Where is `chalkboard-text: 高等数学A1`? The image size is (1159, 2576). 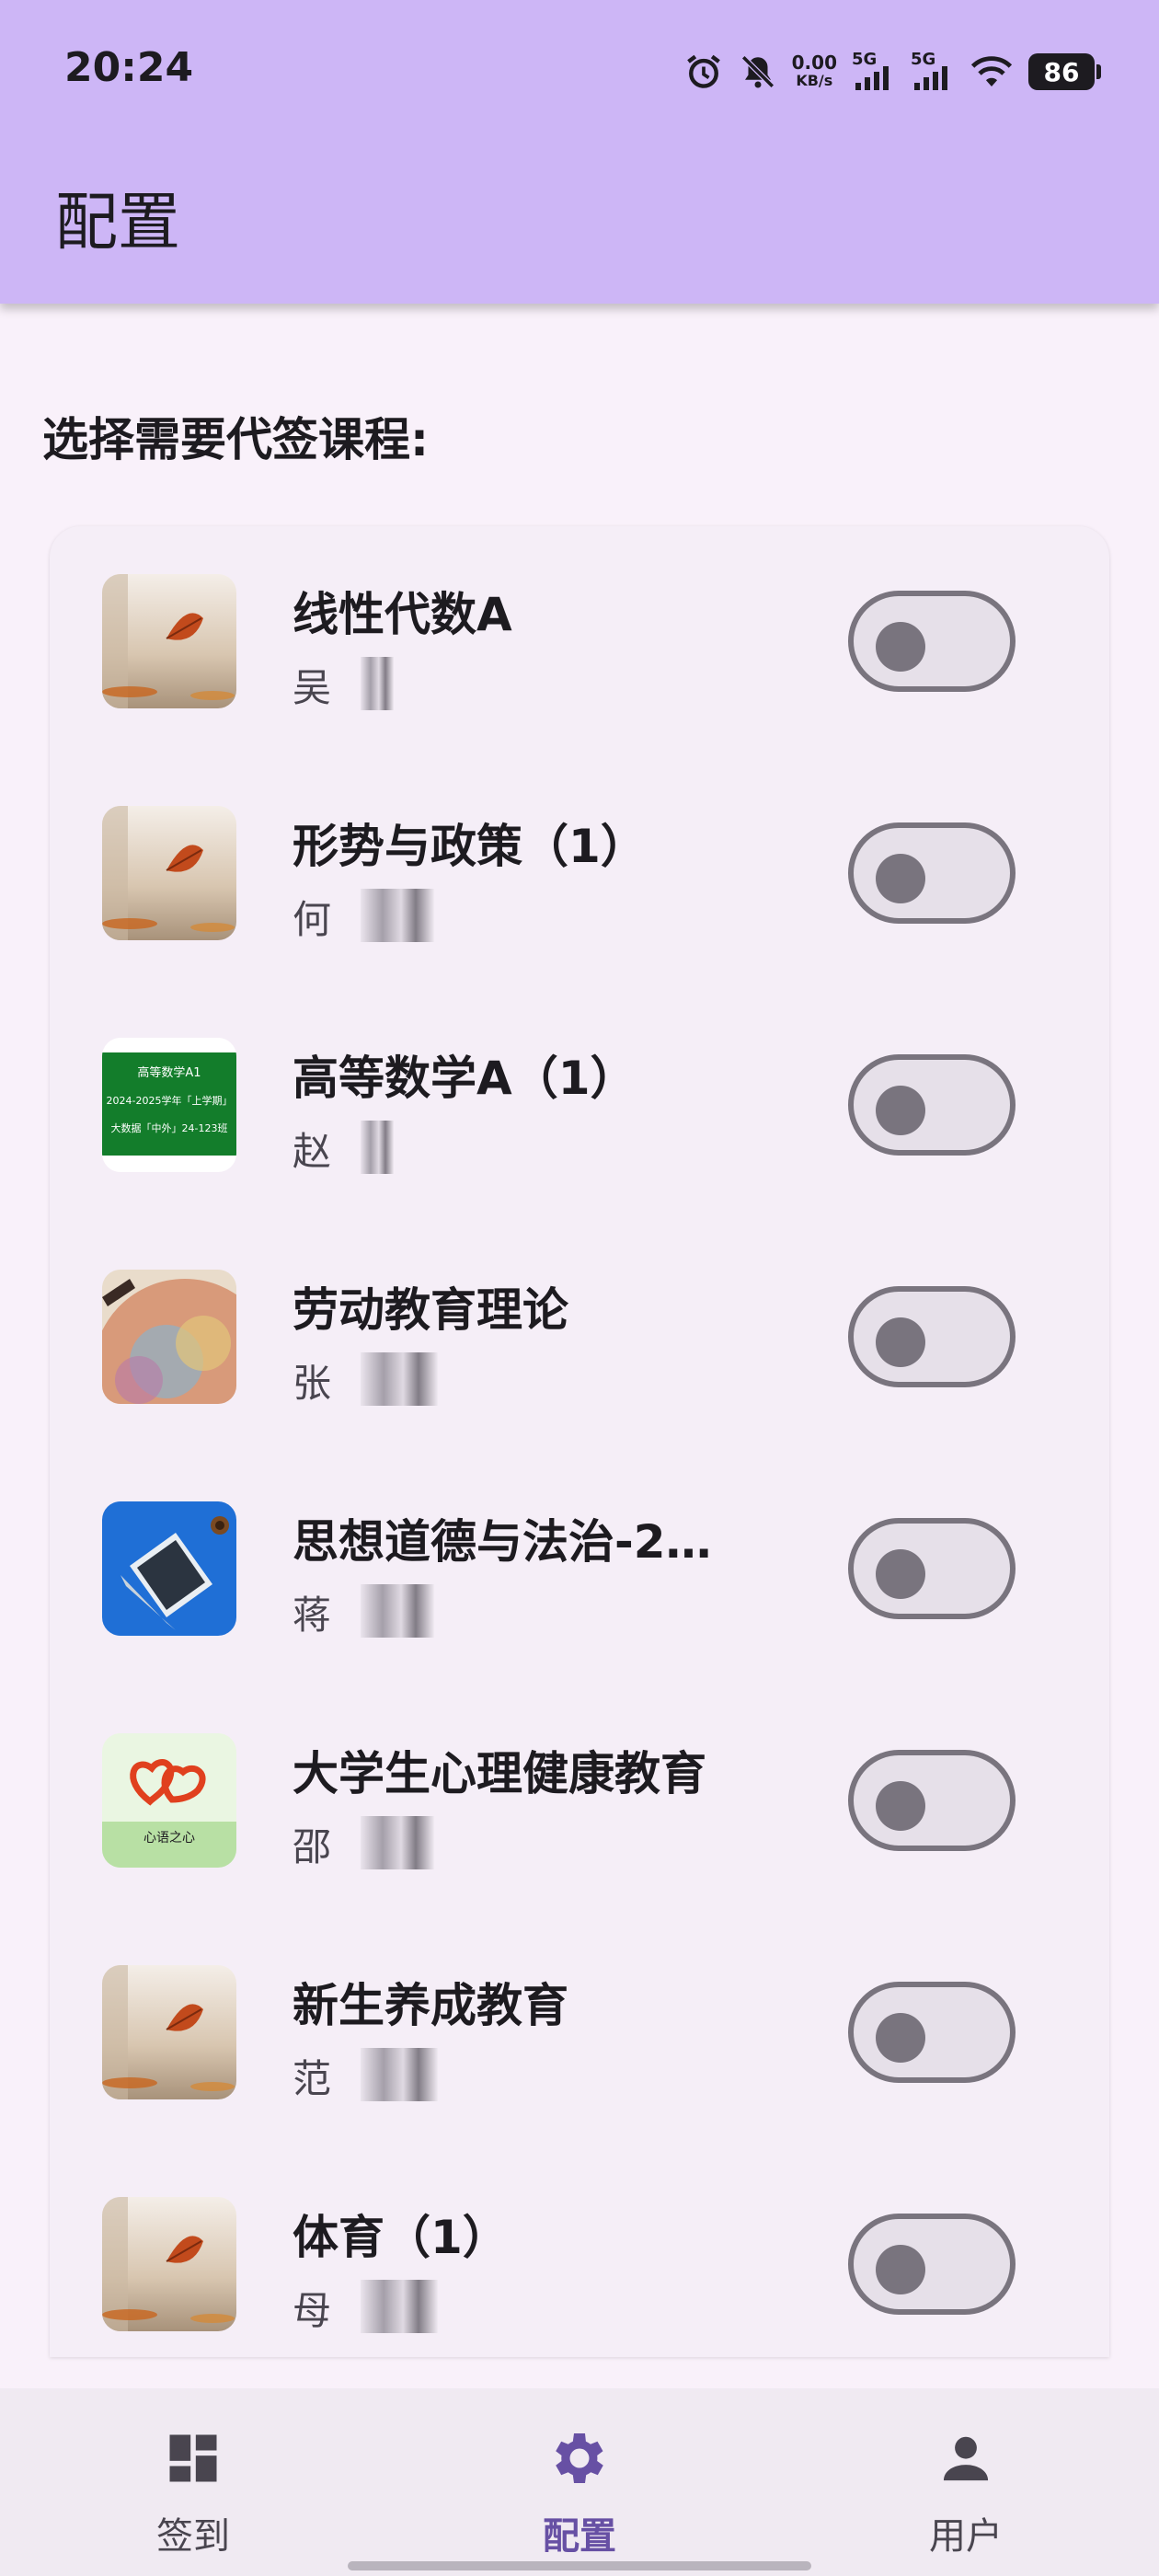
chalkboard-text: 高等数学A1 is located at coordinates (169, 1072).